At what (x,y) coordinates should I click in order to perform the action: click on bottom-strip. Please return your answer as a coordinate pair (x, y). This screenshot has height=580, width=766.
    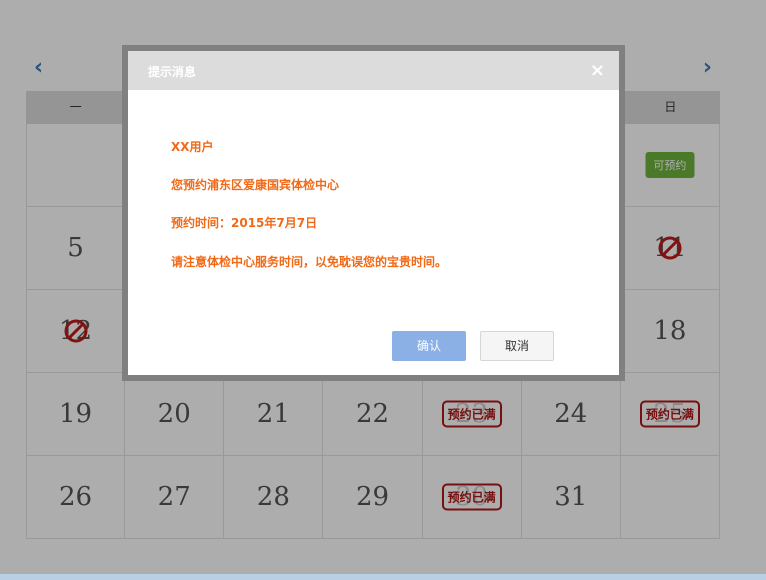
    Looking at the image, I should click on (383, 577).